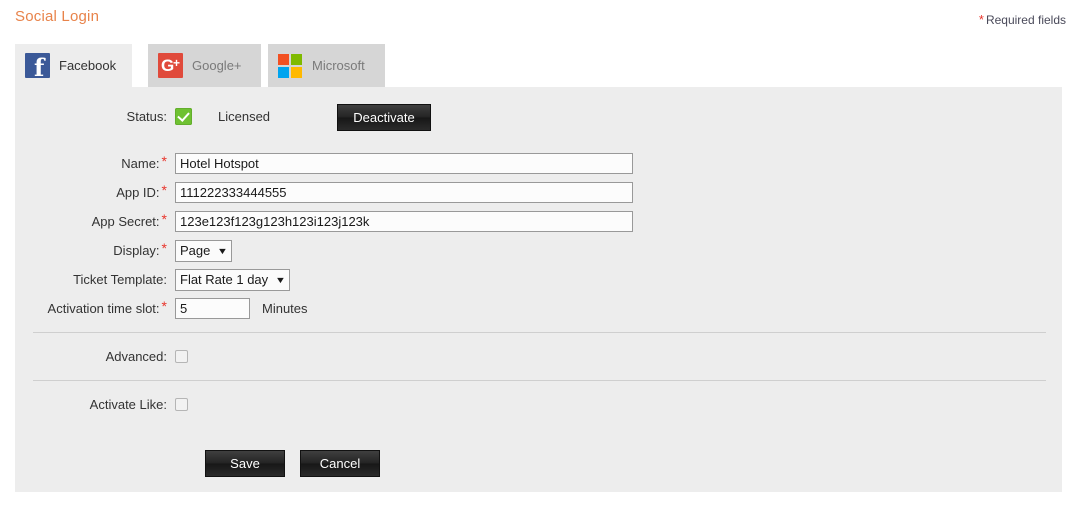  I want to click on microsoft-icon-square-yellow, so click(296, 72).